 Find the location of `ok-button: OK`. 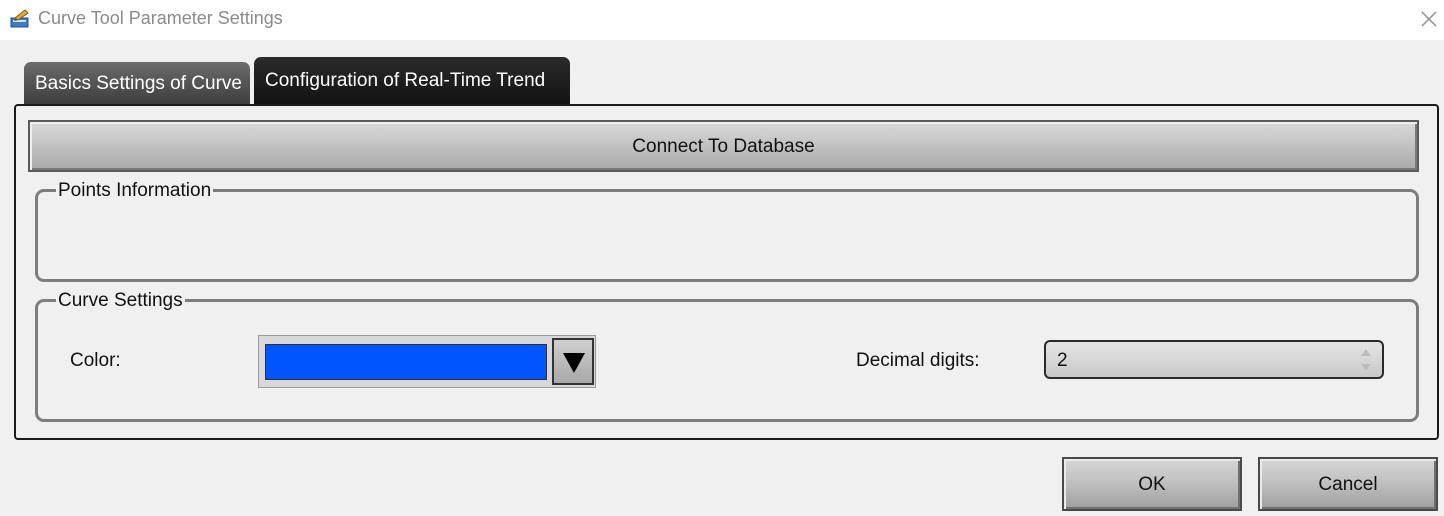

ok-button: OK is located at coordinates (1152, 484).